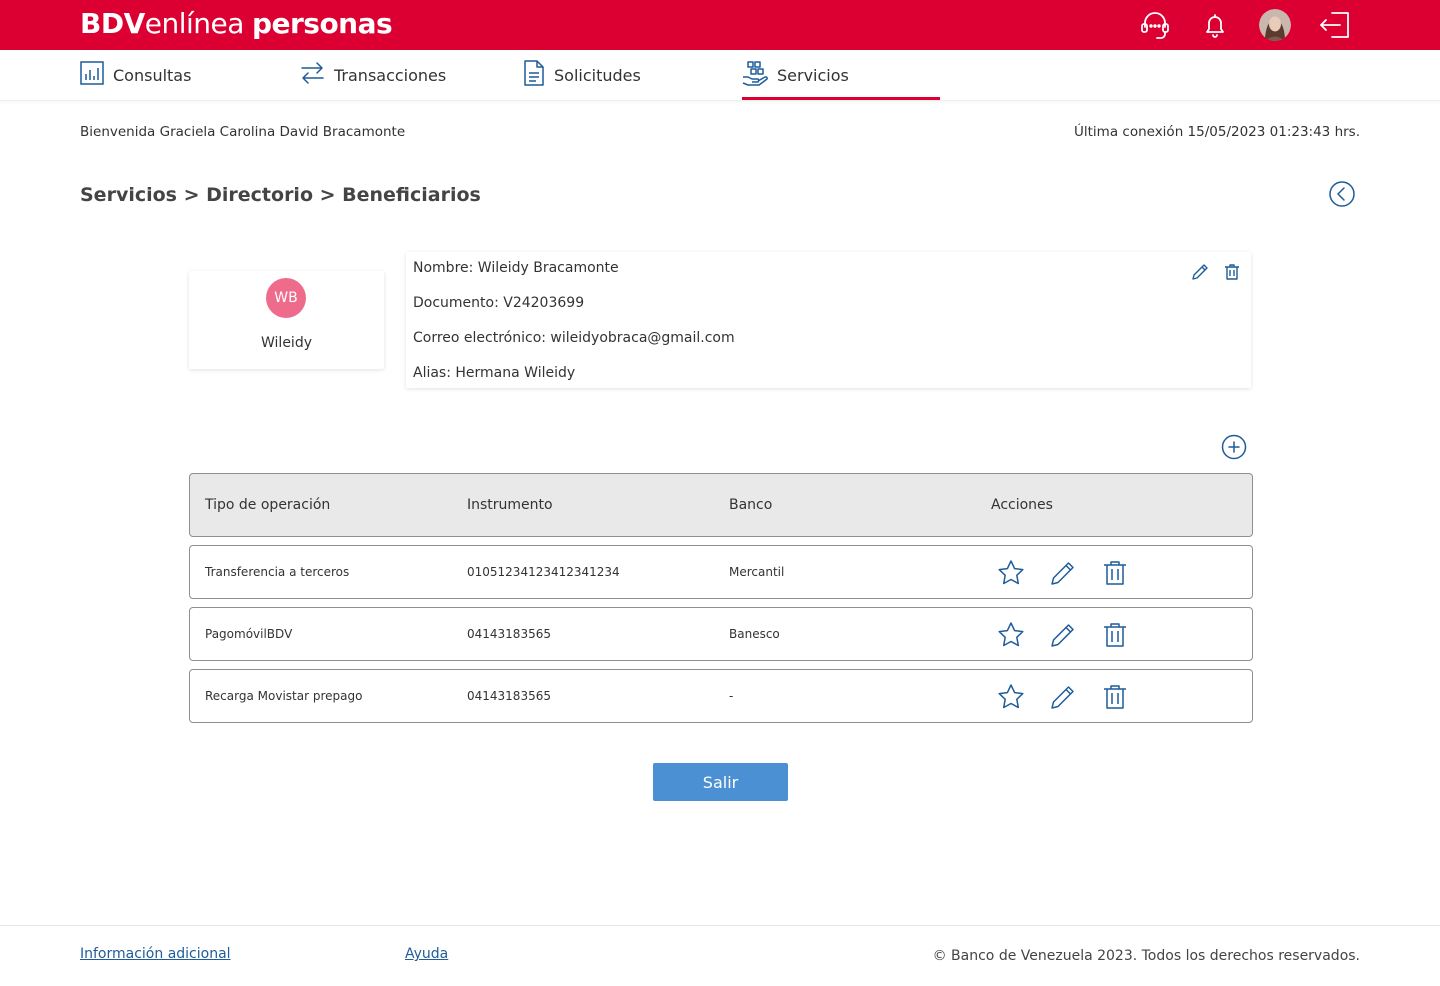  What do you see at coordinates (152, 75) in the screenshot?
I see `nav-label: Consultas` at bounding box center [152, 75].